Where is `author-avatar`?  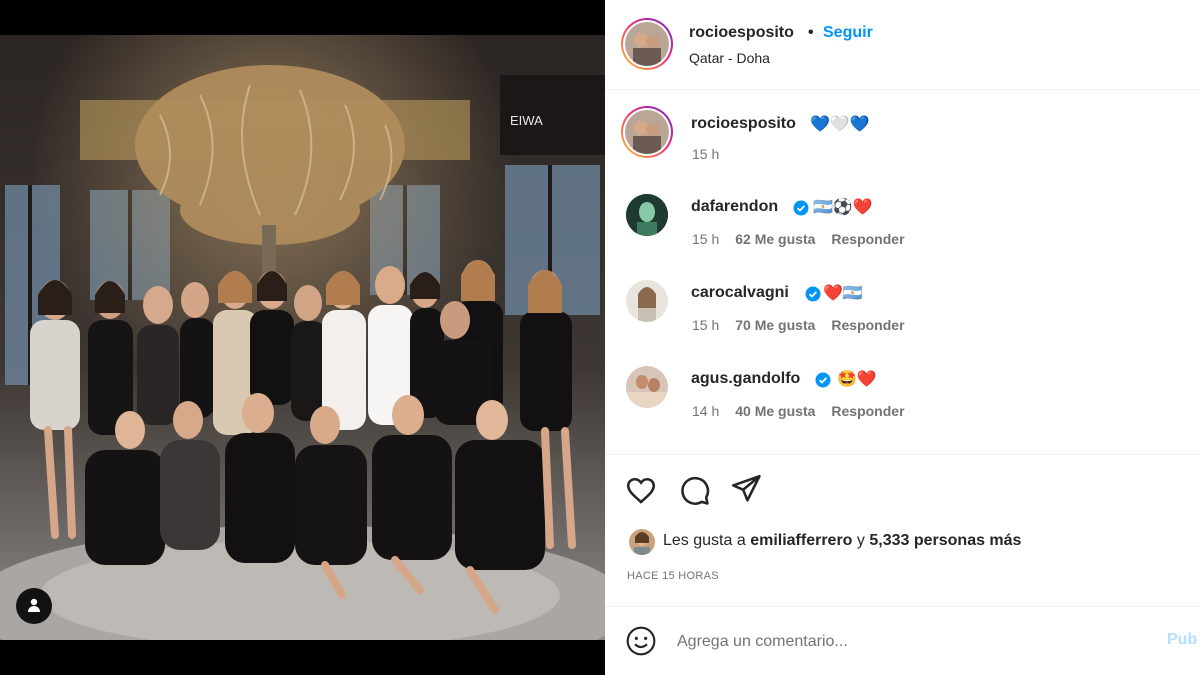 author-avatar is located at coordinates (647, 44).